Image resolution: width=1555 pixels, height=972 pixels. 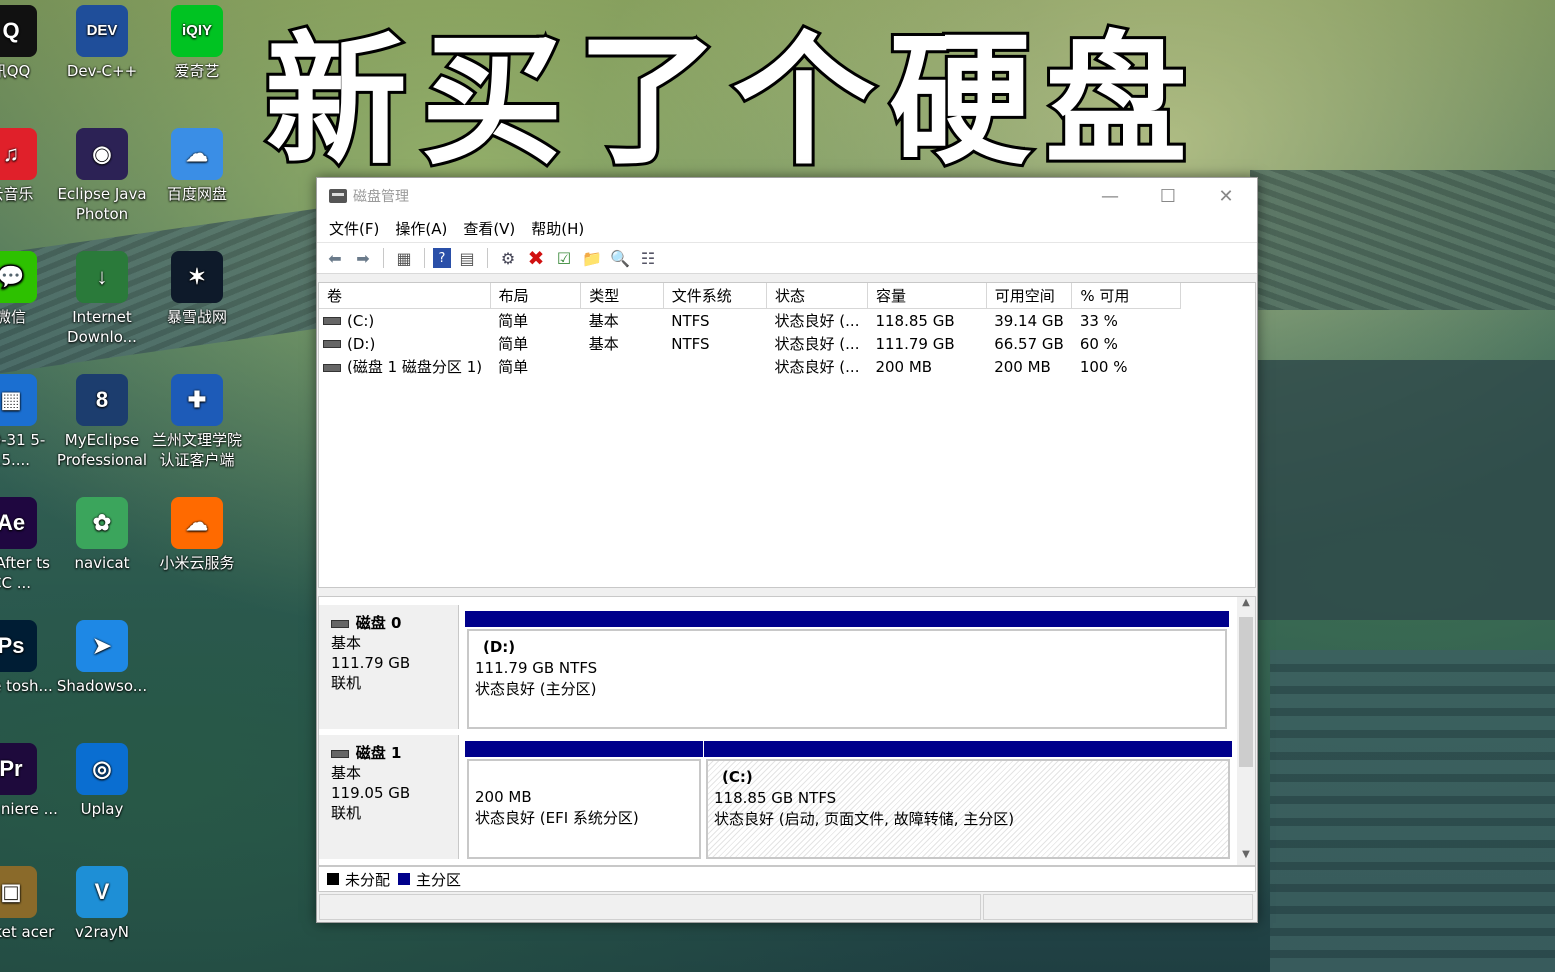 I want to click on folder-up-icon: 📁, so click(x=592, y=258).